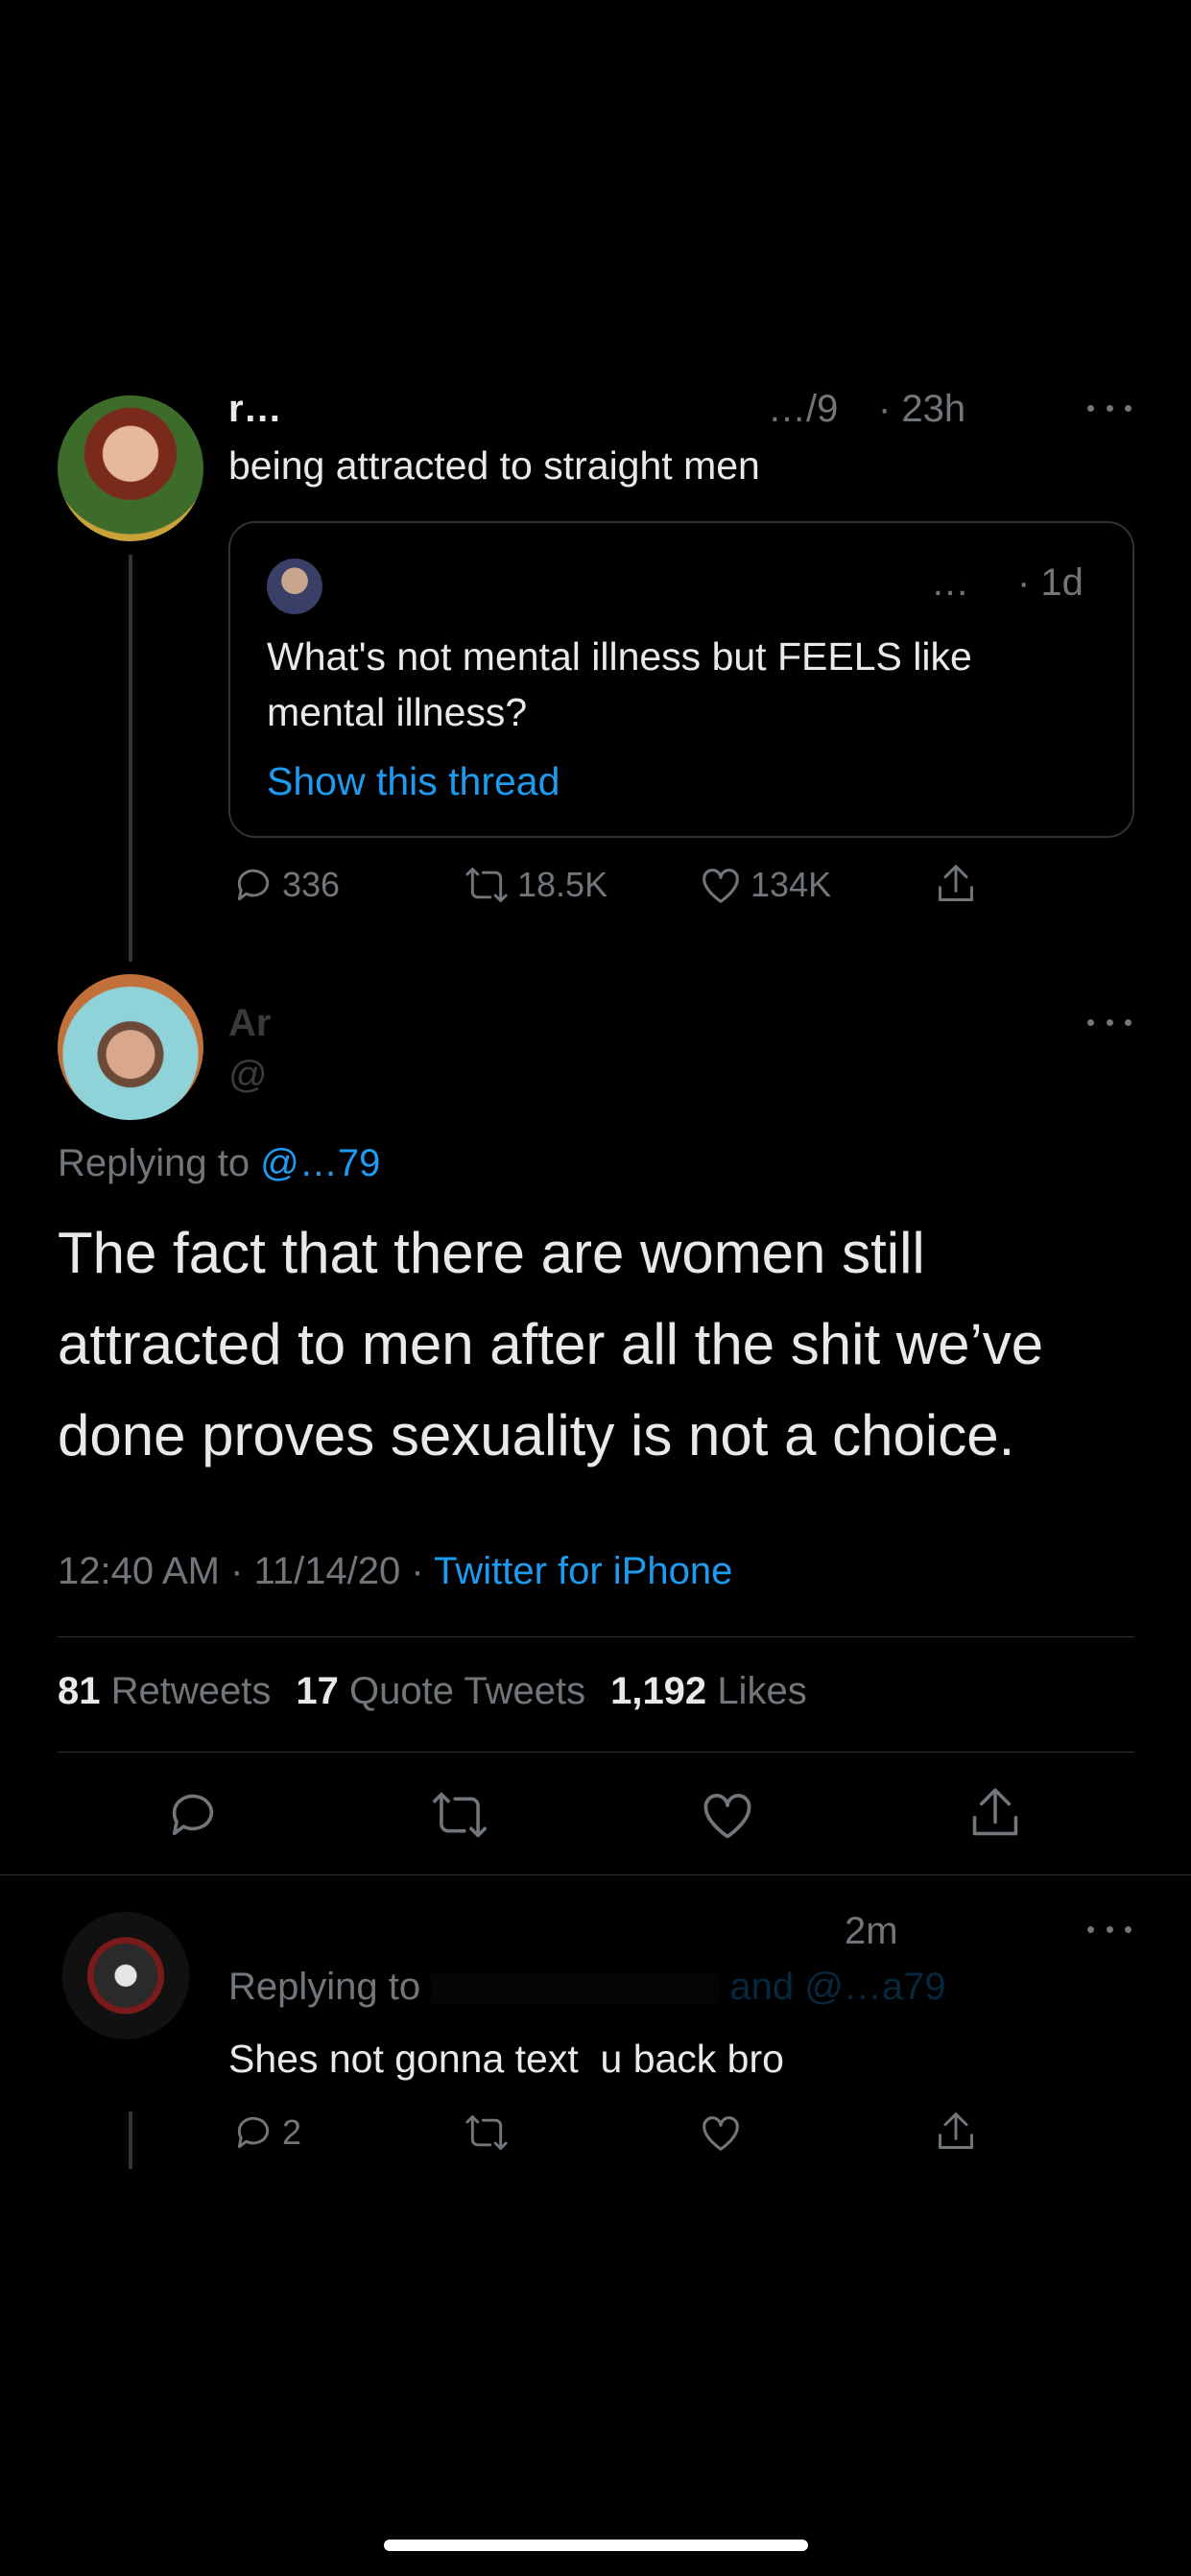 The width and height of the screenshot is (1191, 2576). I want to click on engagement-stats: 81 Retweets 17 Quote Tweets 1,192 Likes, so click(432, 1691).